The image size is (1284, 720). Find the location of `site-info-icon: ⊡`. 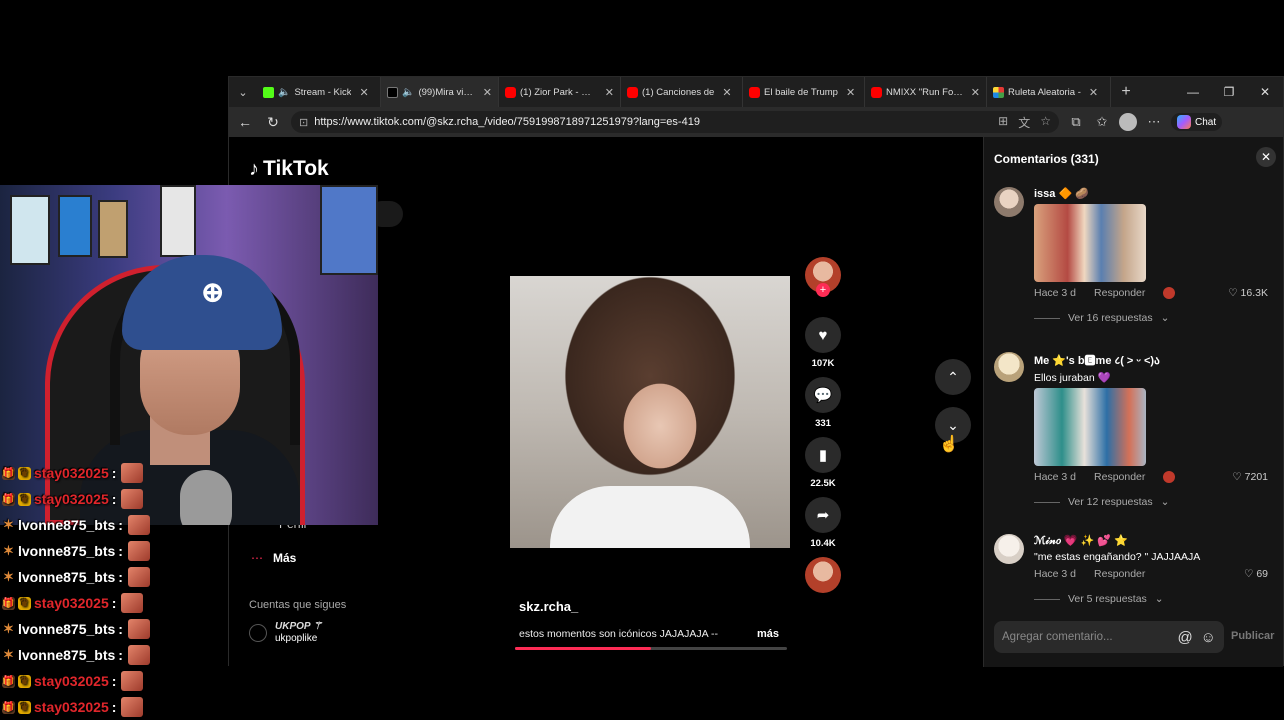

site-info-icon: ⊡ is located at coordinates (303, 122).